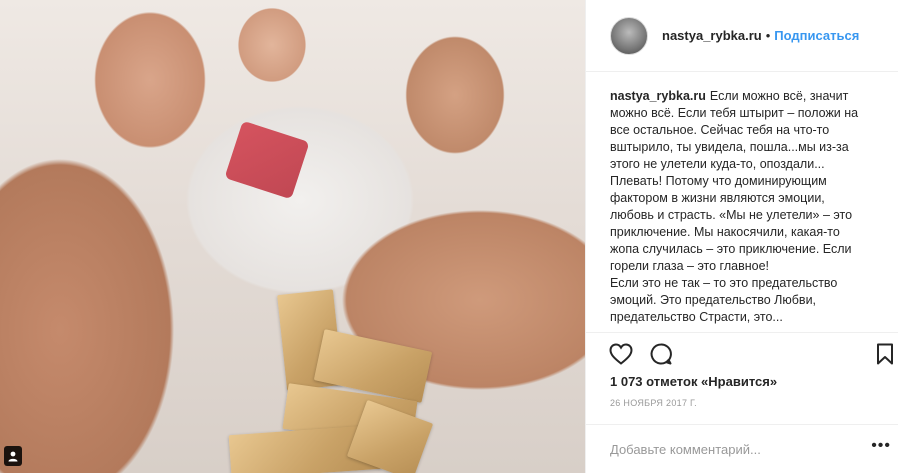 Image resolution: width=898 pixels, height=473 pixels. What do you see at coordinates (13, 456) in the screenshot?
I see `user-tag-icon` at bounding box center [13, 456].